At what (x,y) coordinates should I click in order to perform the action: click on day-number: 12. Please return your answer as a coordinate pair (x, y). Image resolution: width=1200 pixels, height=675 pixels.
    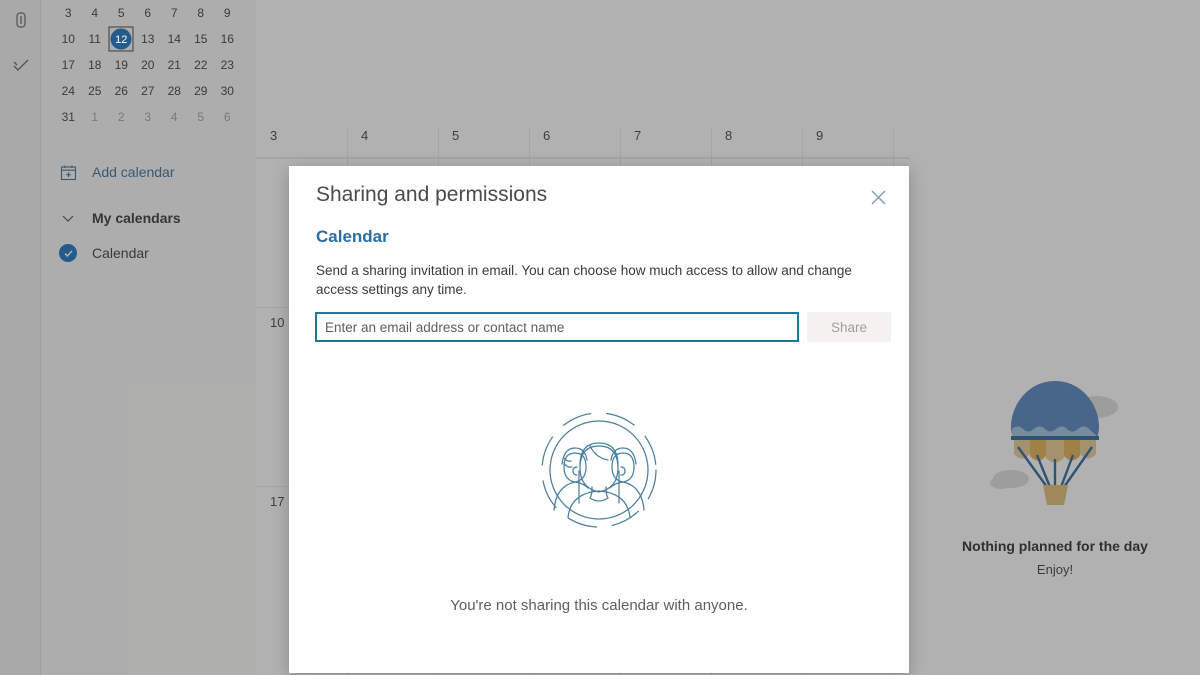
    Looking at the image, I should click on (121, 39).